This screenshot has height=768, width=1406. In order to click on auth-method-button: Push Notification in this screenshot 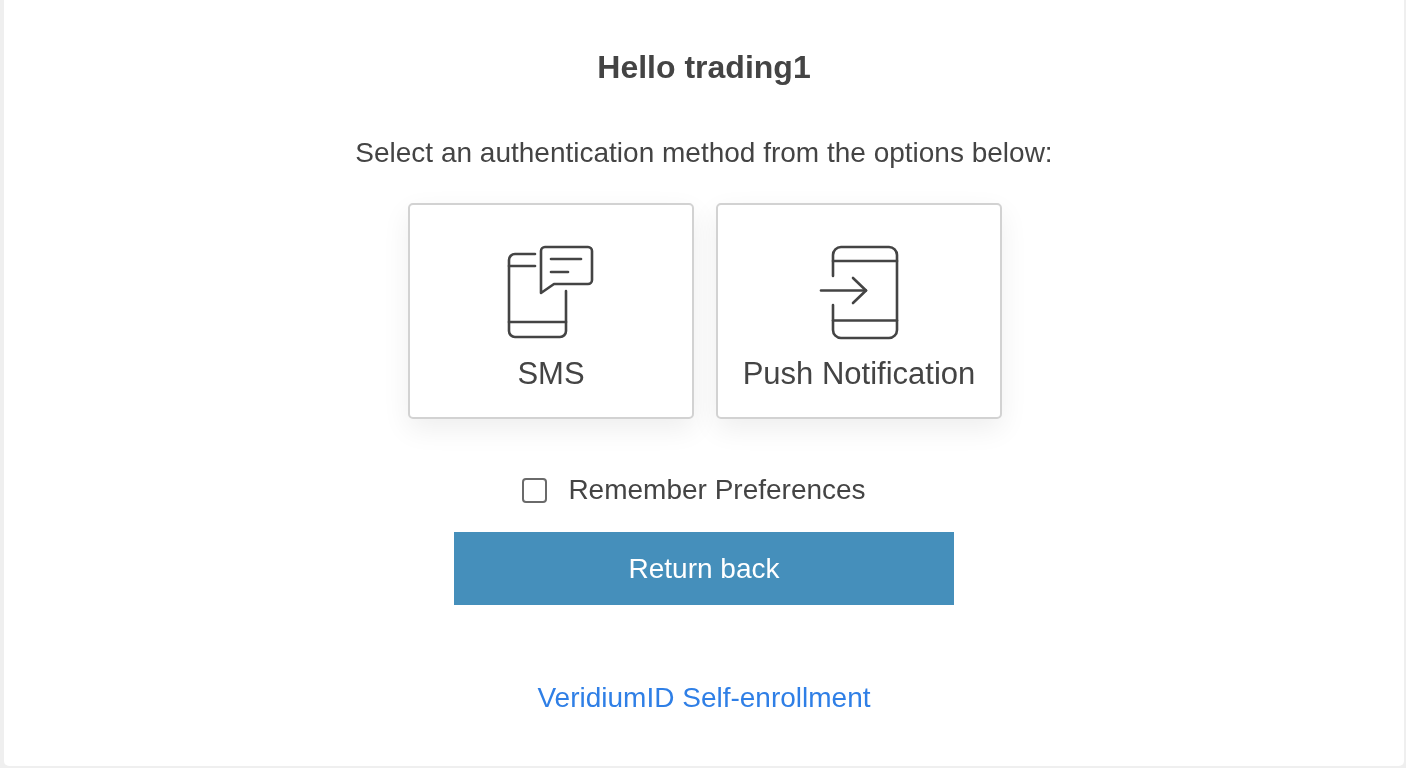, I will do `click(859, 311)`.